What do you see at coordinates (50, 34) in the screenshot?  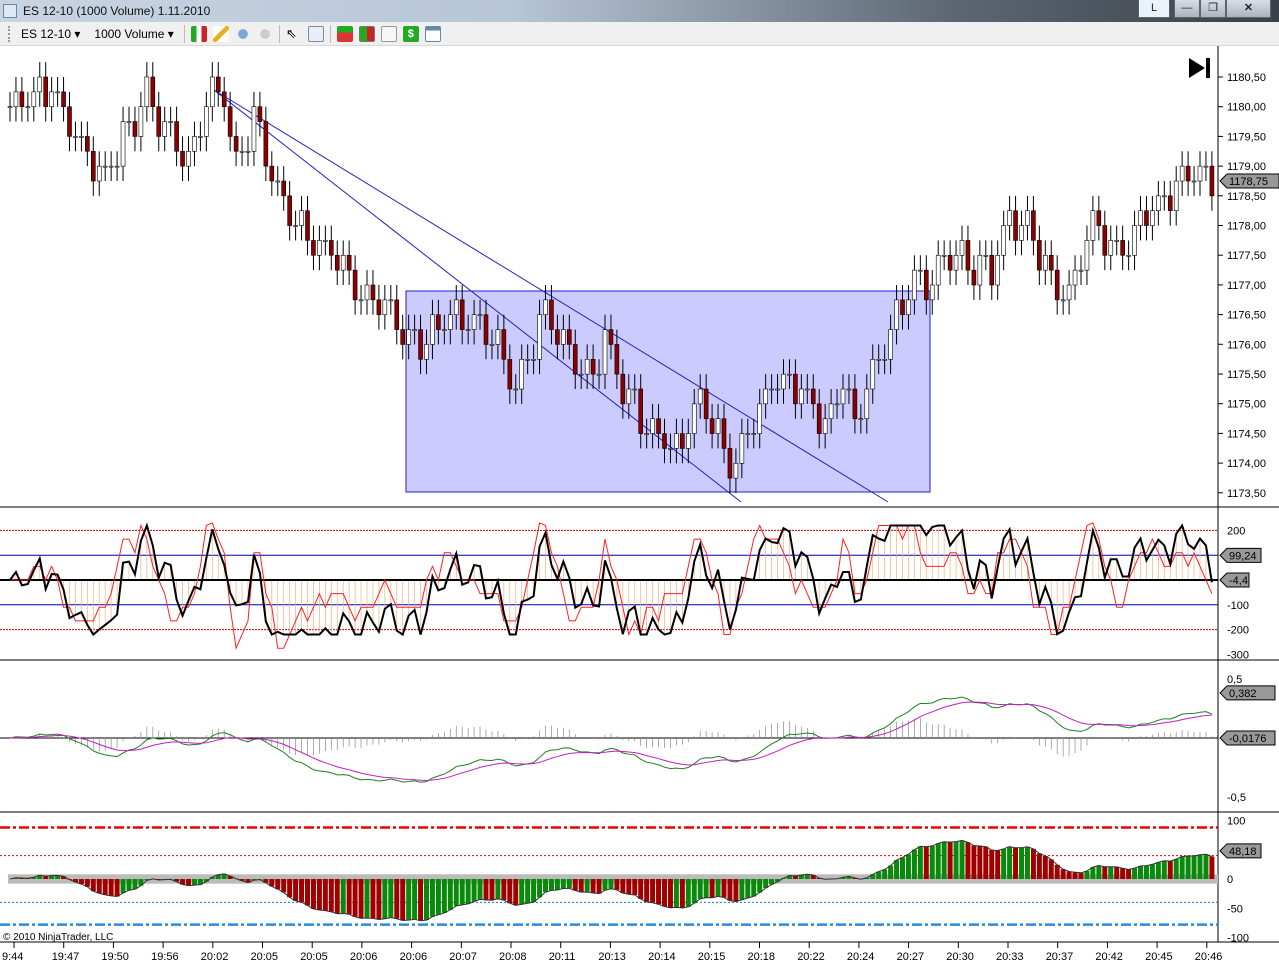 I see `instrument-dropdown: ES 12-10 ▾` at bounding box center [50, 34].